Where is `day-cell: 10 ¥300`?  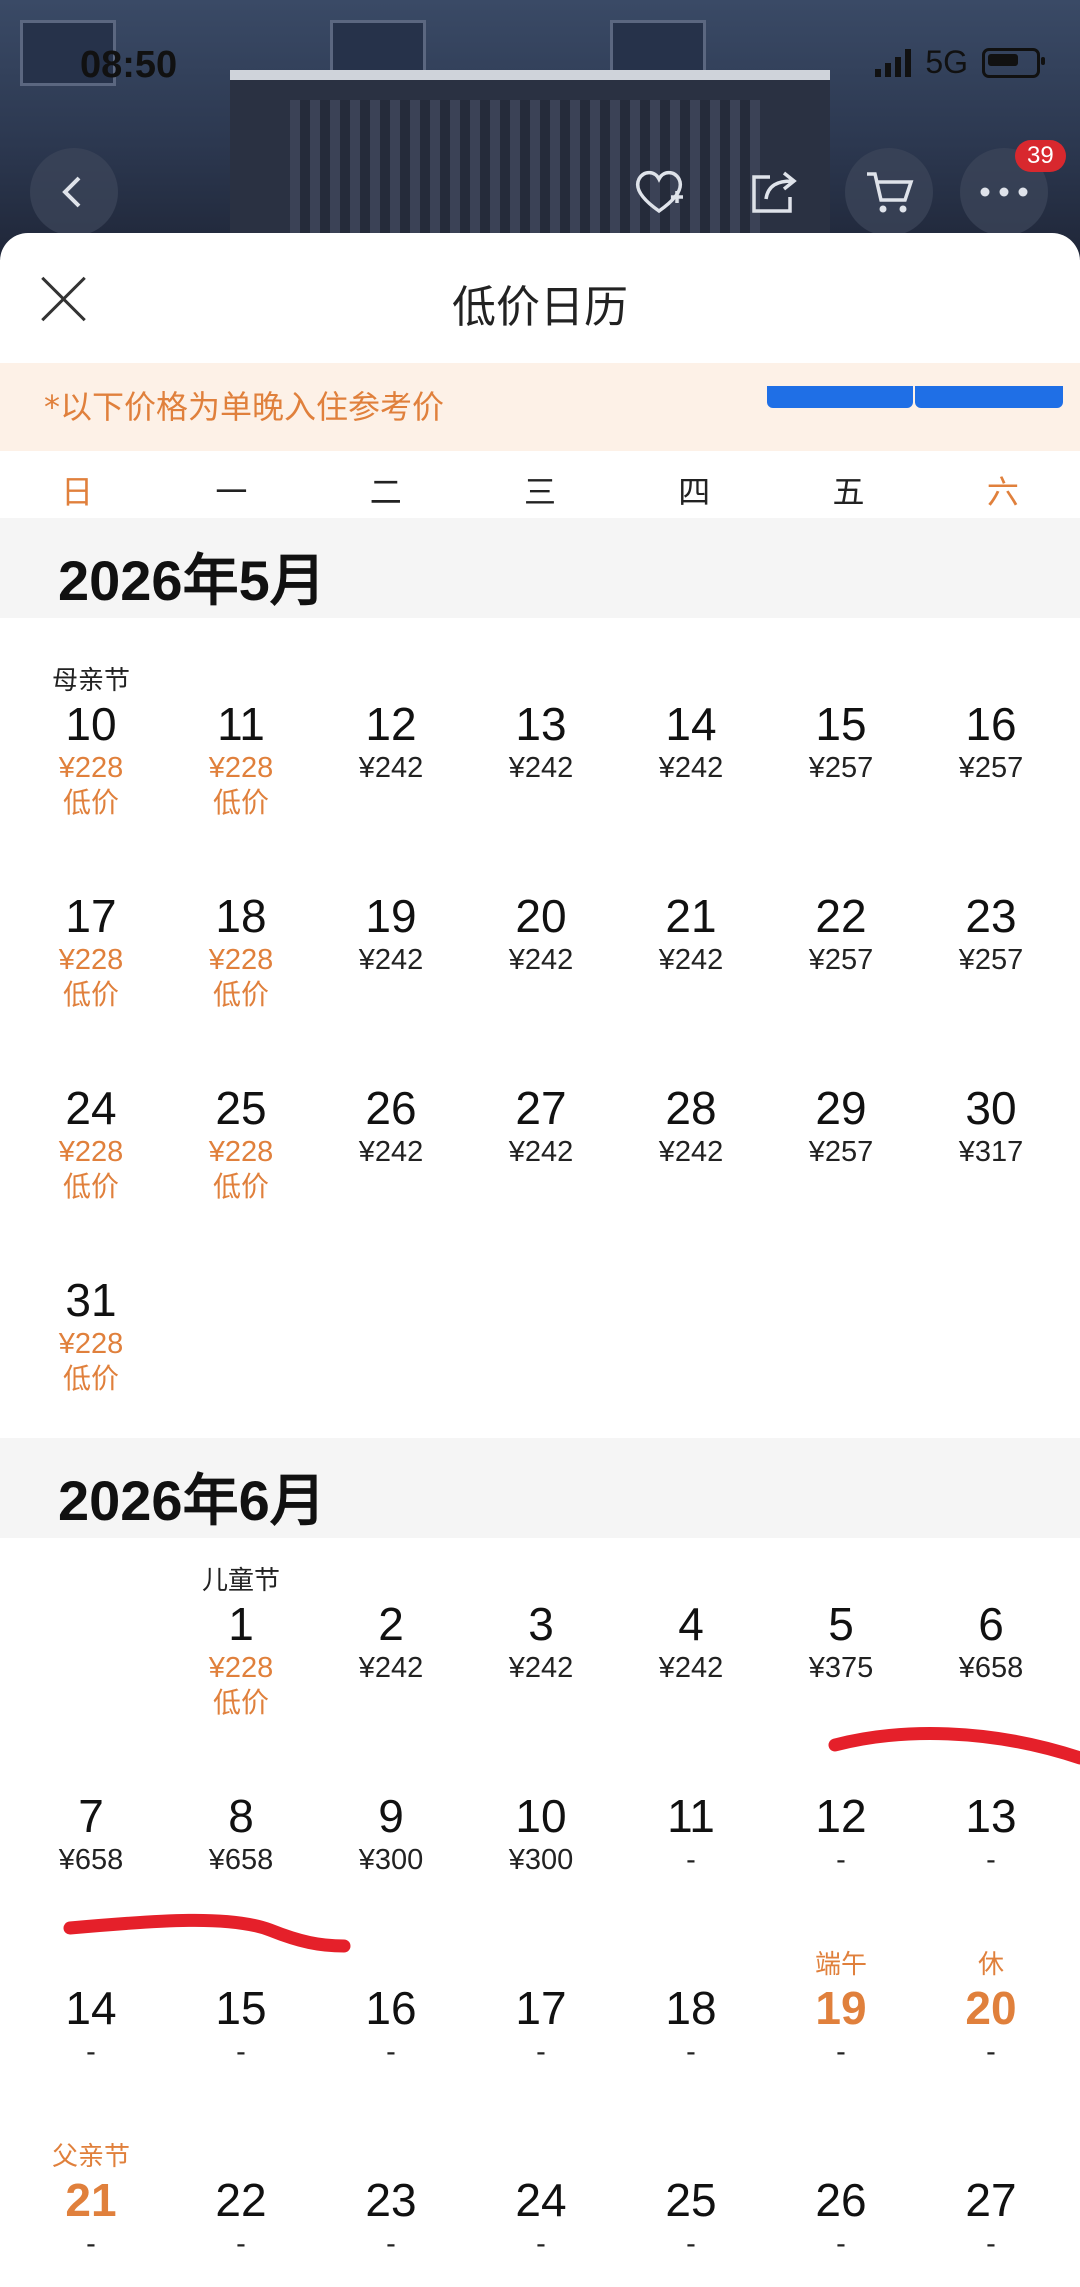 day-cell: 10 ¥300 is located at coordinates (541, 1817).